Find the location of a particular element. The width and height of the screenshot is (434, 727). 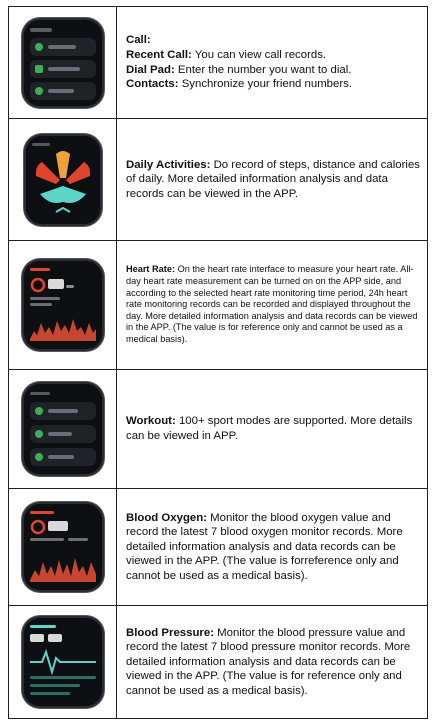

blood-oxygen-screen-icon is located at coordinates (62, 547).